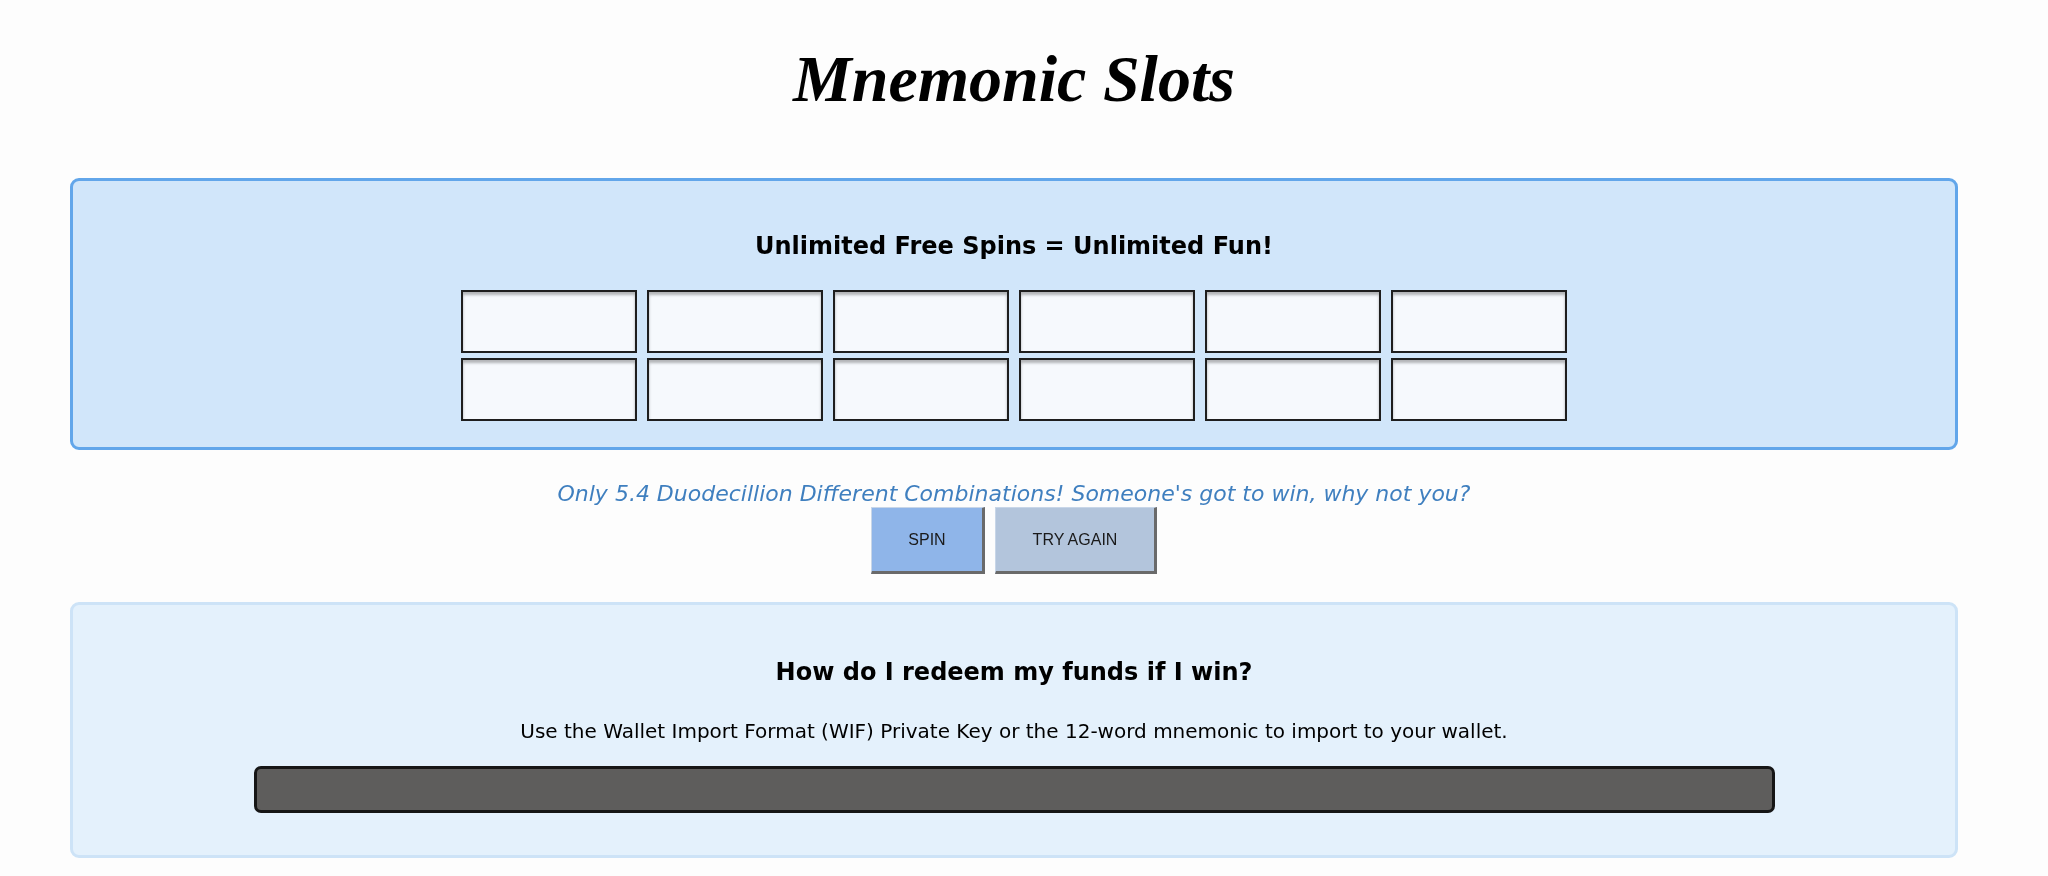 This screenshot has width=2048, height=876. Describe the element at coordinates (928, 540) in the screenshot. I see `spin-button: SPIN` at that location.